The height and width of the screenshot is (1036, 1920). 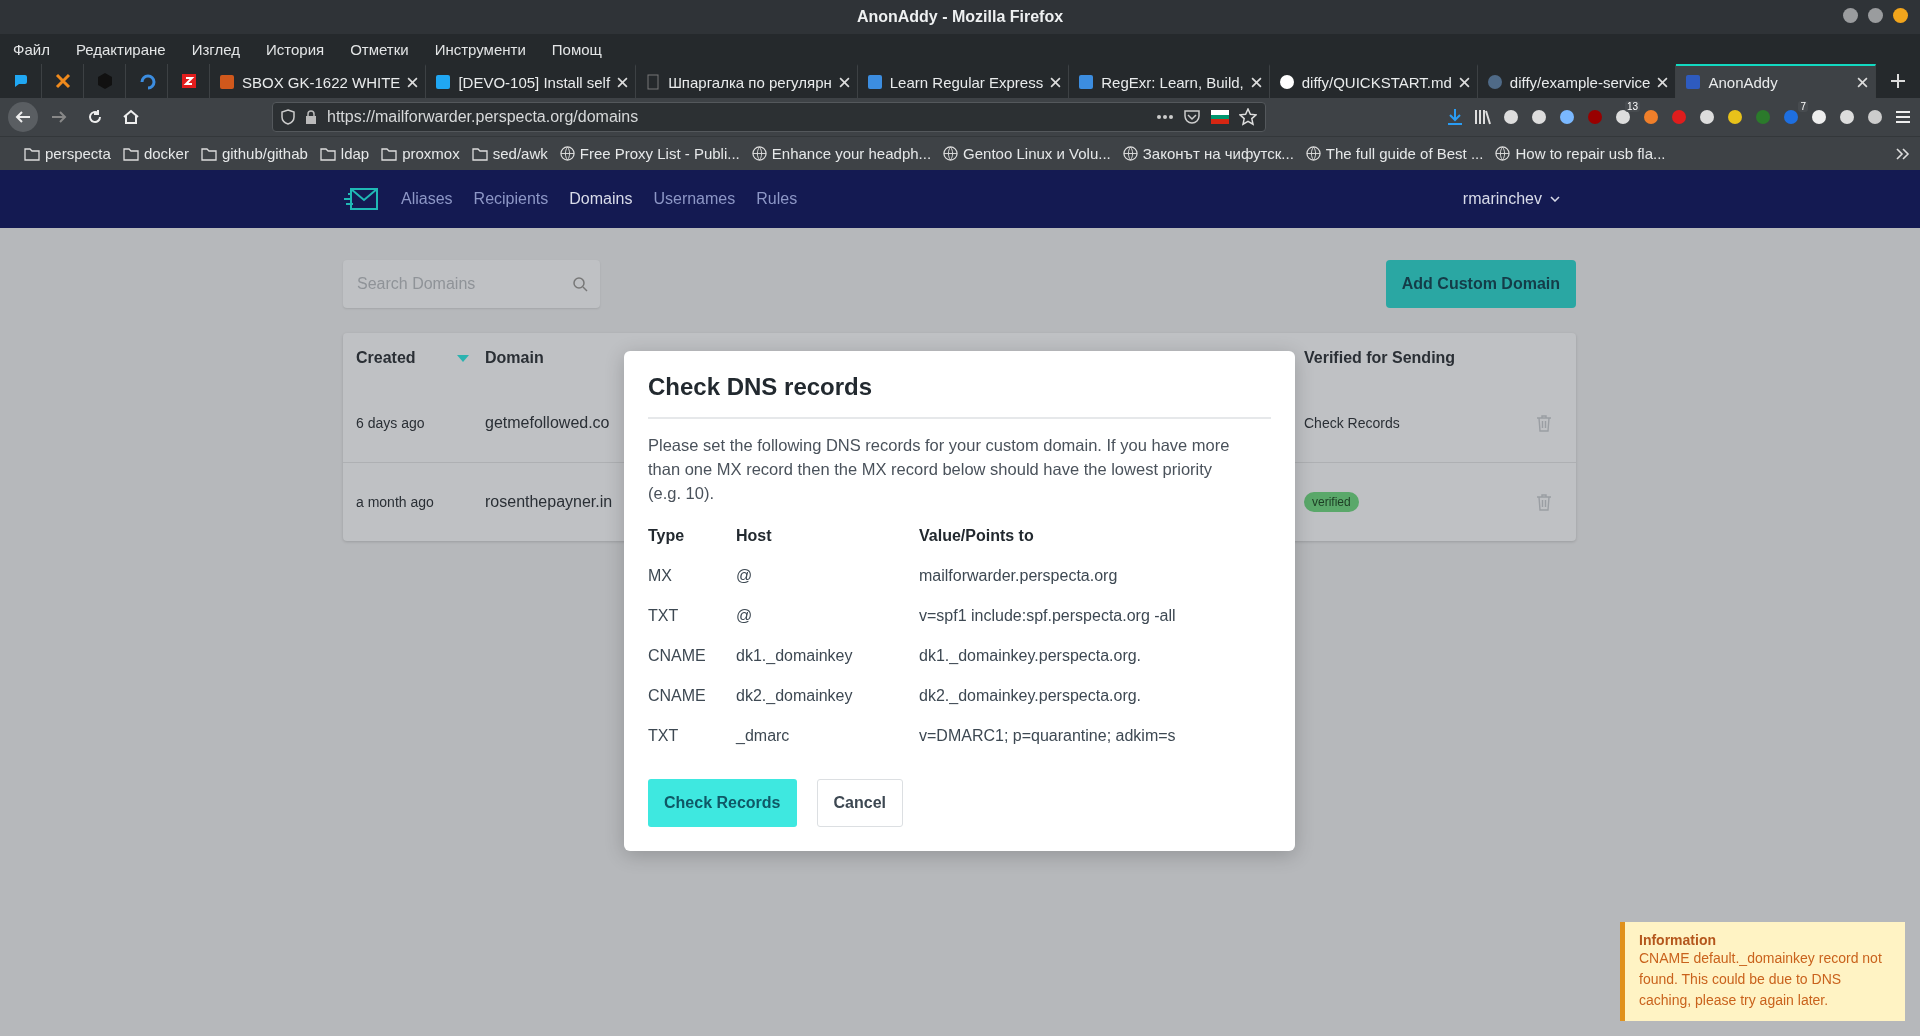 What do you see at coordinates (694, 199) in the screenshot?
I see `nav-link: Usernames` at bounding box center [694, 199].